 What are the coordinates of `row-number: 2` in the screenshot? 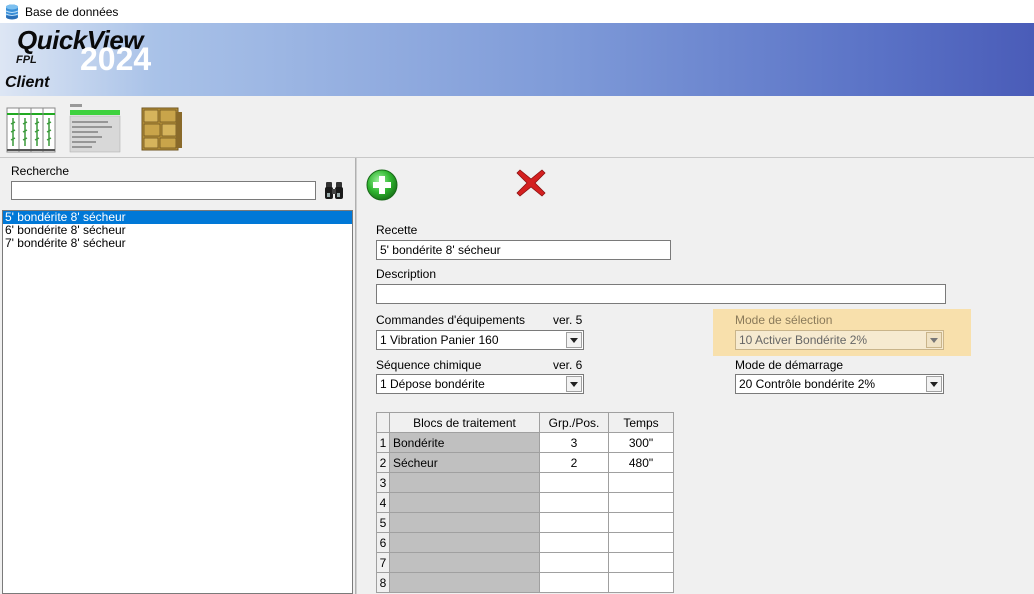 It's located at (383, 462).